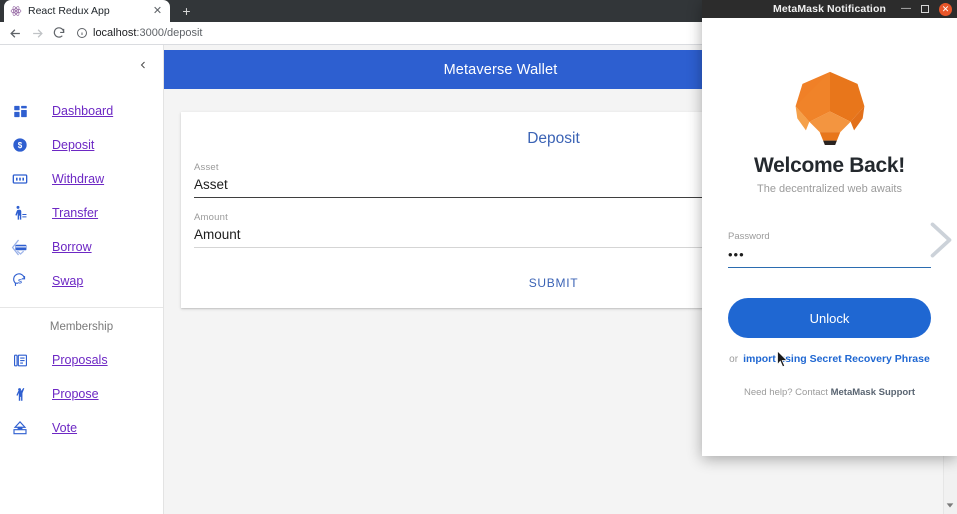 The image size is (957, 514). Describe the element at coordinates (16, 11) in the screenshot. I see `react-logo-icon` at that location.